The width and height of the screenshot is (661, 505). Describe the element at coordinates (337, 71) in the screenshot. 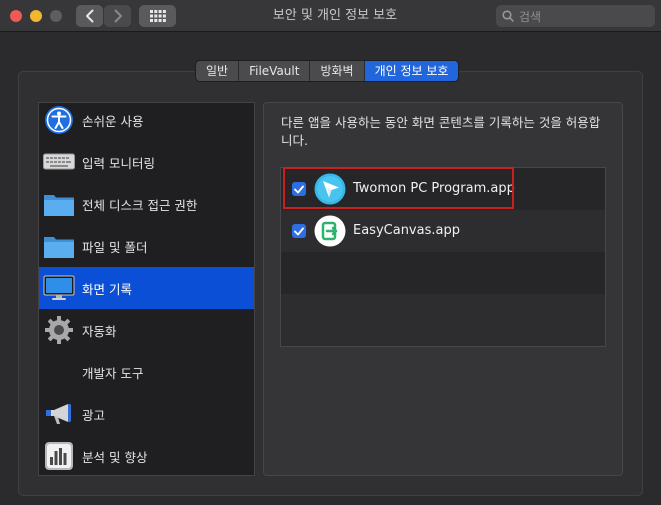

I see `tab-firewall: 방화벽` at that location.